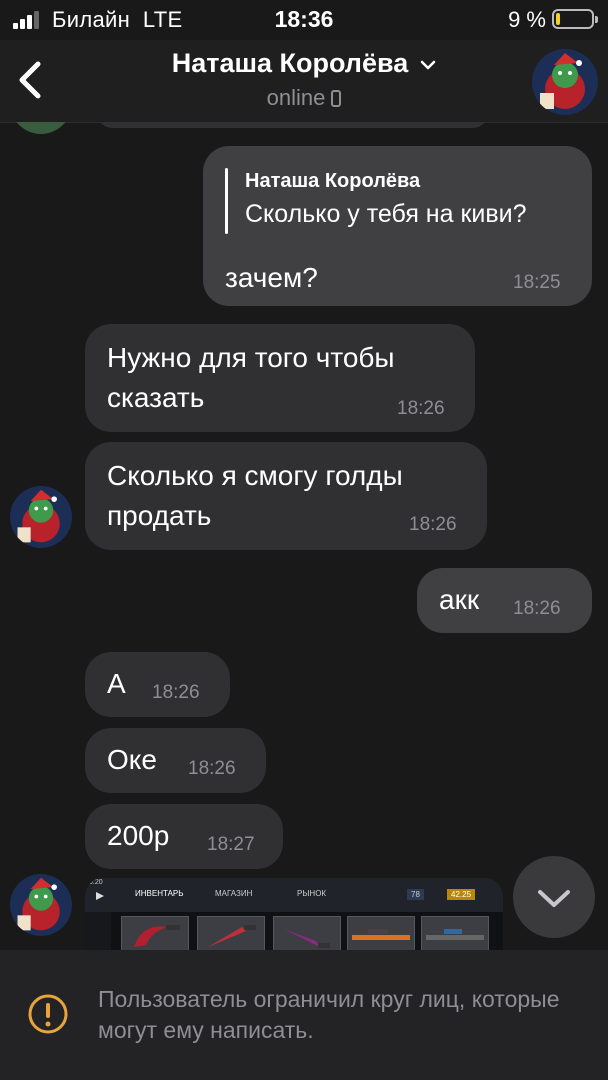  What do you see at coordinates (116, 683) in the screenshot?
I see `message-text: А` at bounding box center [116, 683].